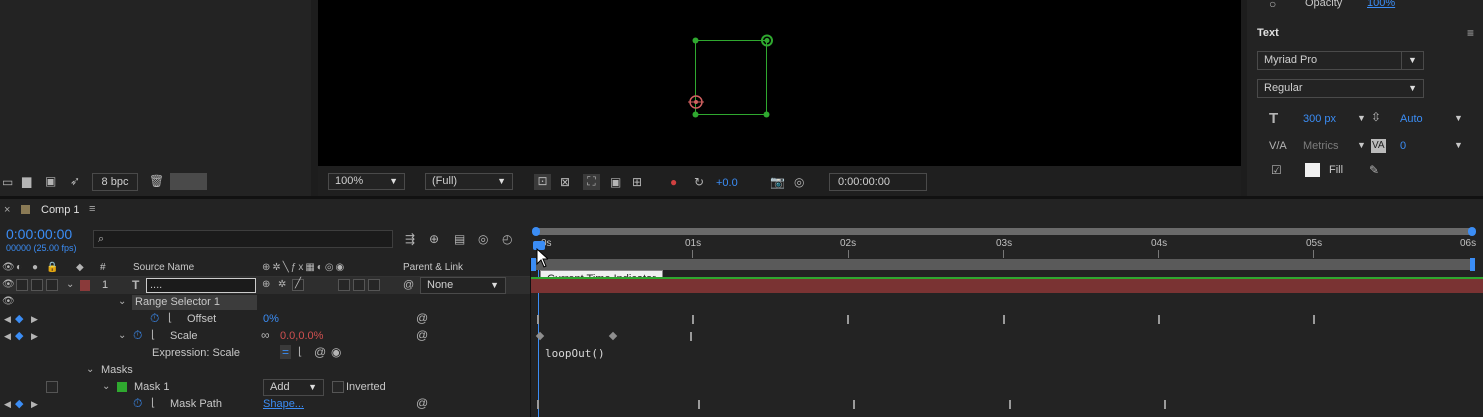 Image resolution: width=1483 pixels, height=417 pixels. Describe the element at coordinates (265, 302) in the screenshot. I see `range-selector-row: 👁 ⌄ Range Selector 1` at that location.